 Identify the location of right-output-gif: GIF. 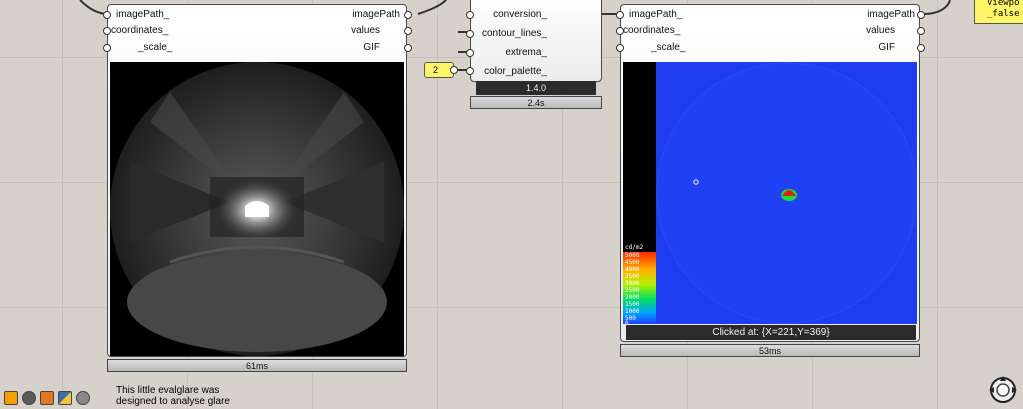
(886, 48).